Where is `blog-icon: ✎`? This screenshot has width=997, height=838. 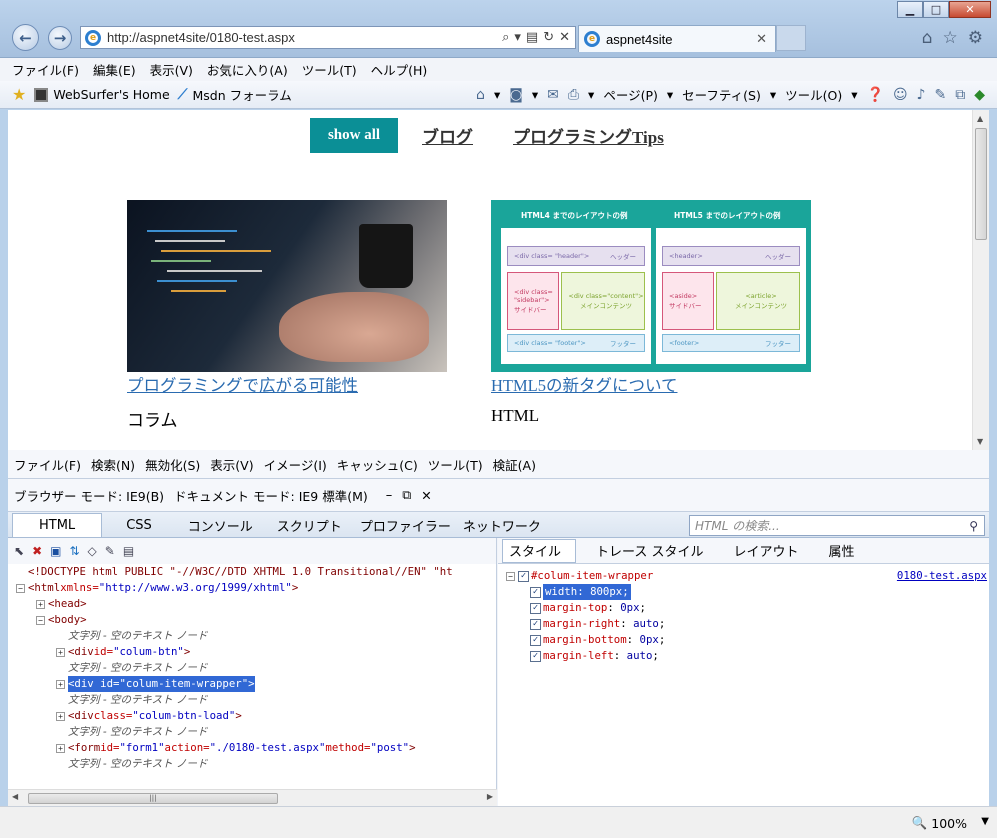 blog-icon: ✎ is located at coordinates (940, 95).